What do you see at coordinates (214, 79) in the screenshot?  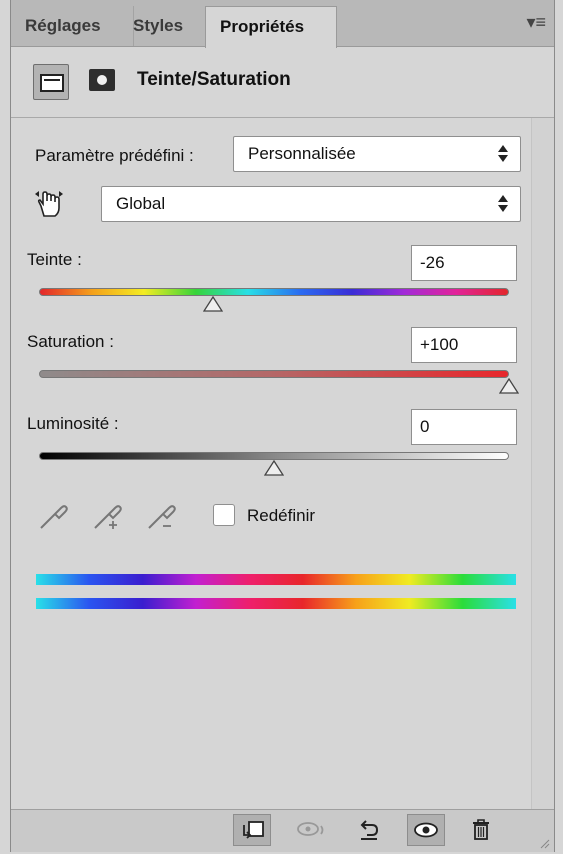 I see `adjustment-title: Teinte/Saturation` at bounding box center [214, 79].